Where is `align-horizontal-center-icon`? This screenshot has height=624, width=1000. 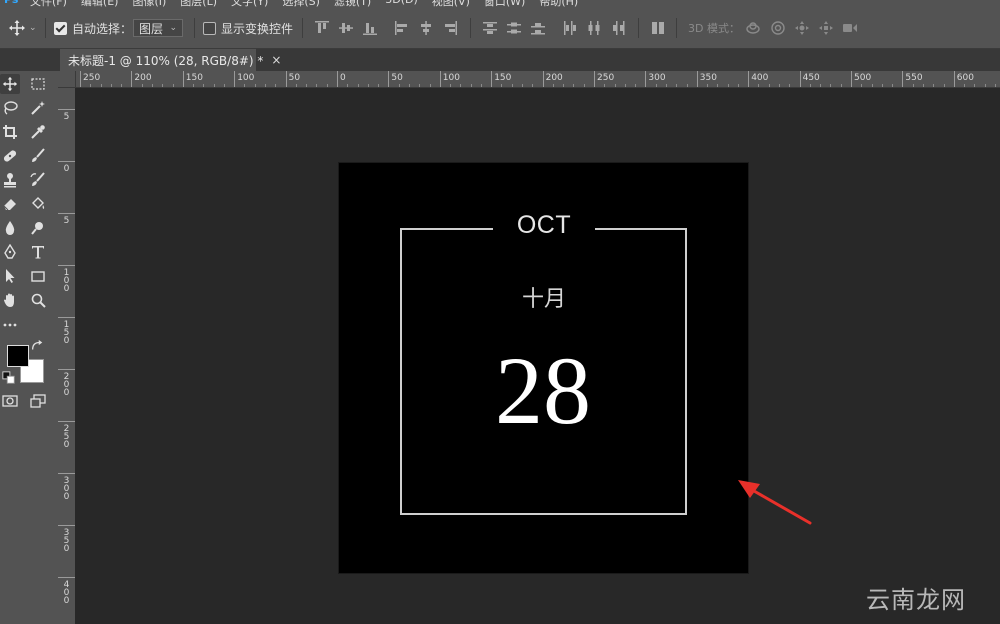
align-horizontal-center-icon is located at coordinates (426, 28).